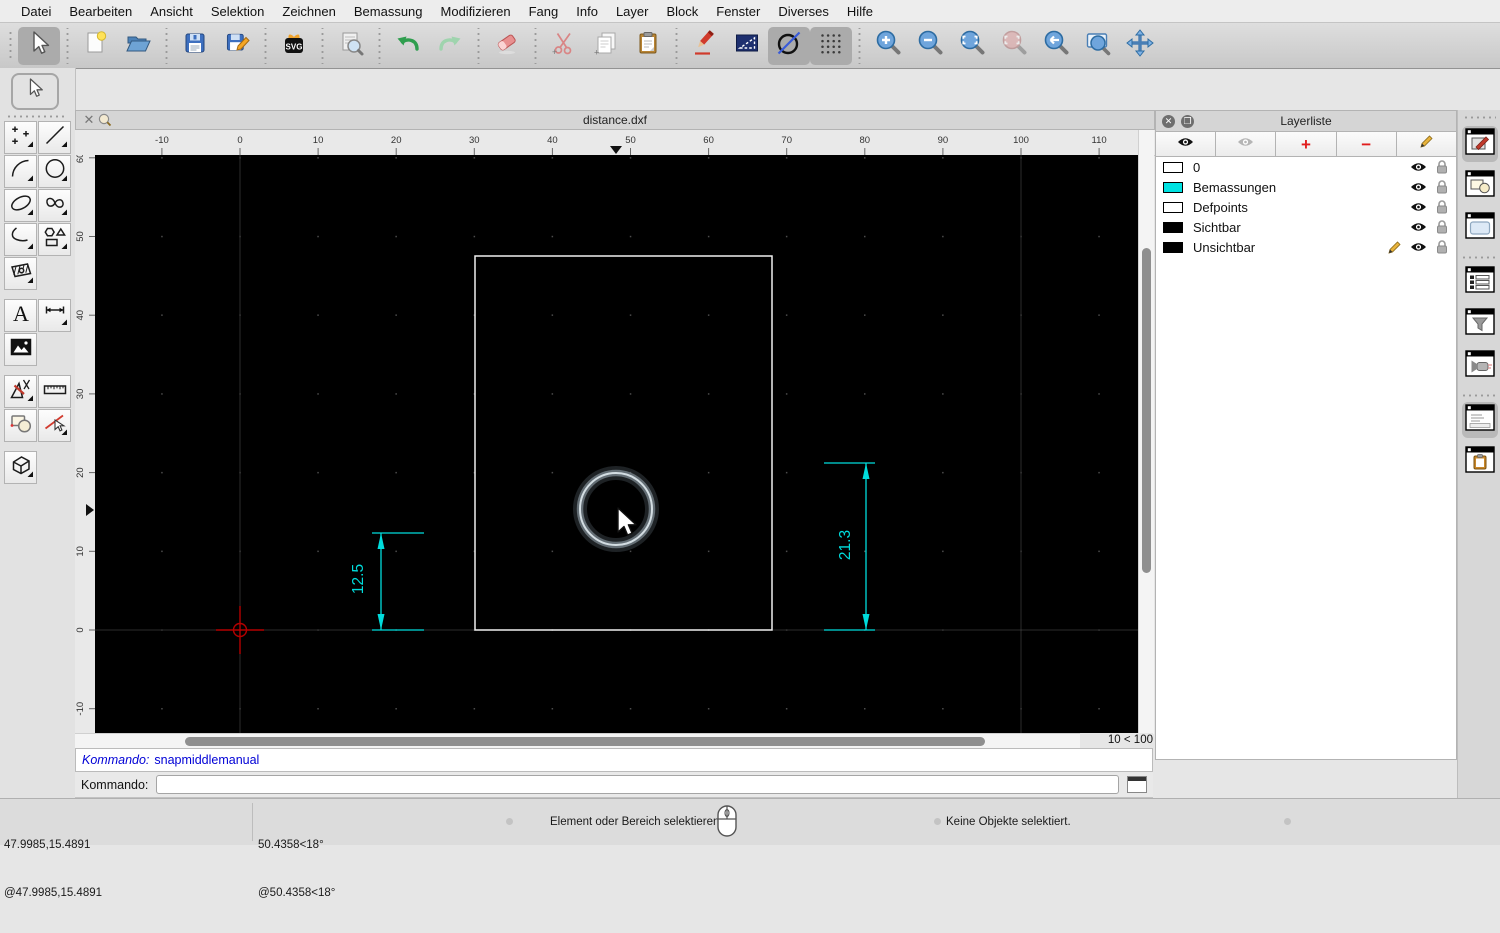 This screenshot has height=933, width=1500. What do you see at coordinates (972, 46) in the screenshot?
I see `zoom-auto-button` at bounding box center [972, 46].